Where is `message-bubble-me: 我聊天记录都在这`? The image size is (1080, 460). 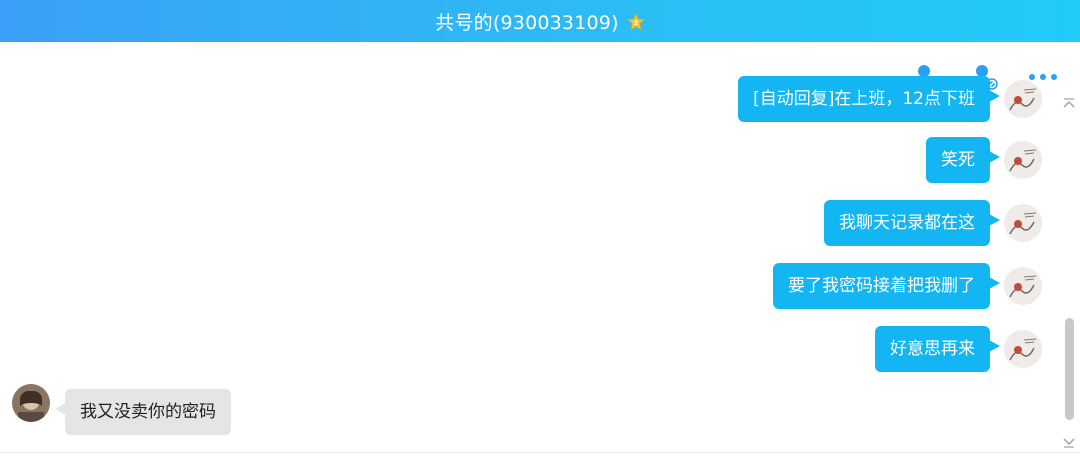
message-bubble-me: 我聊天记录都在这 is located at coordinates (912, 223).